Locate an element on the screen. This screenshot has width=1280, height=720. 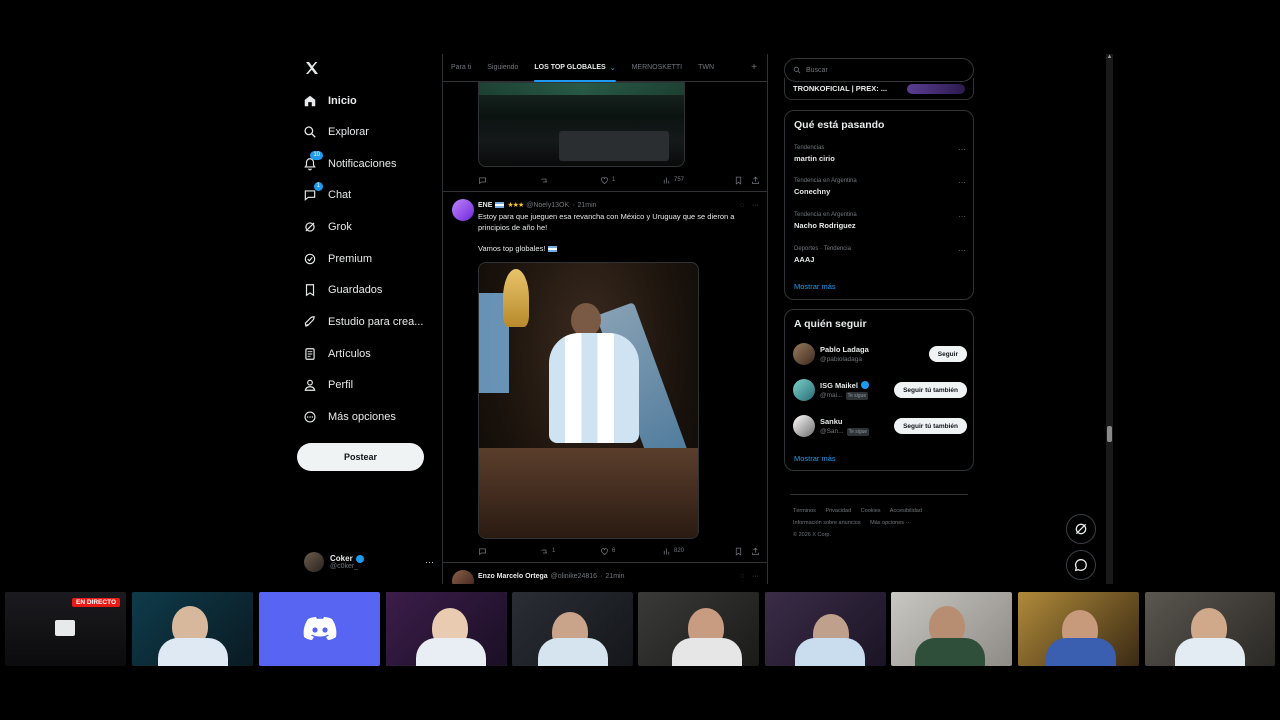
nav-item-explorar: Explorar is located at coordinates (335, 132).